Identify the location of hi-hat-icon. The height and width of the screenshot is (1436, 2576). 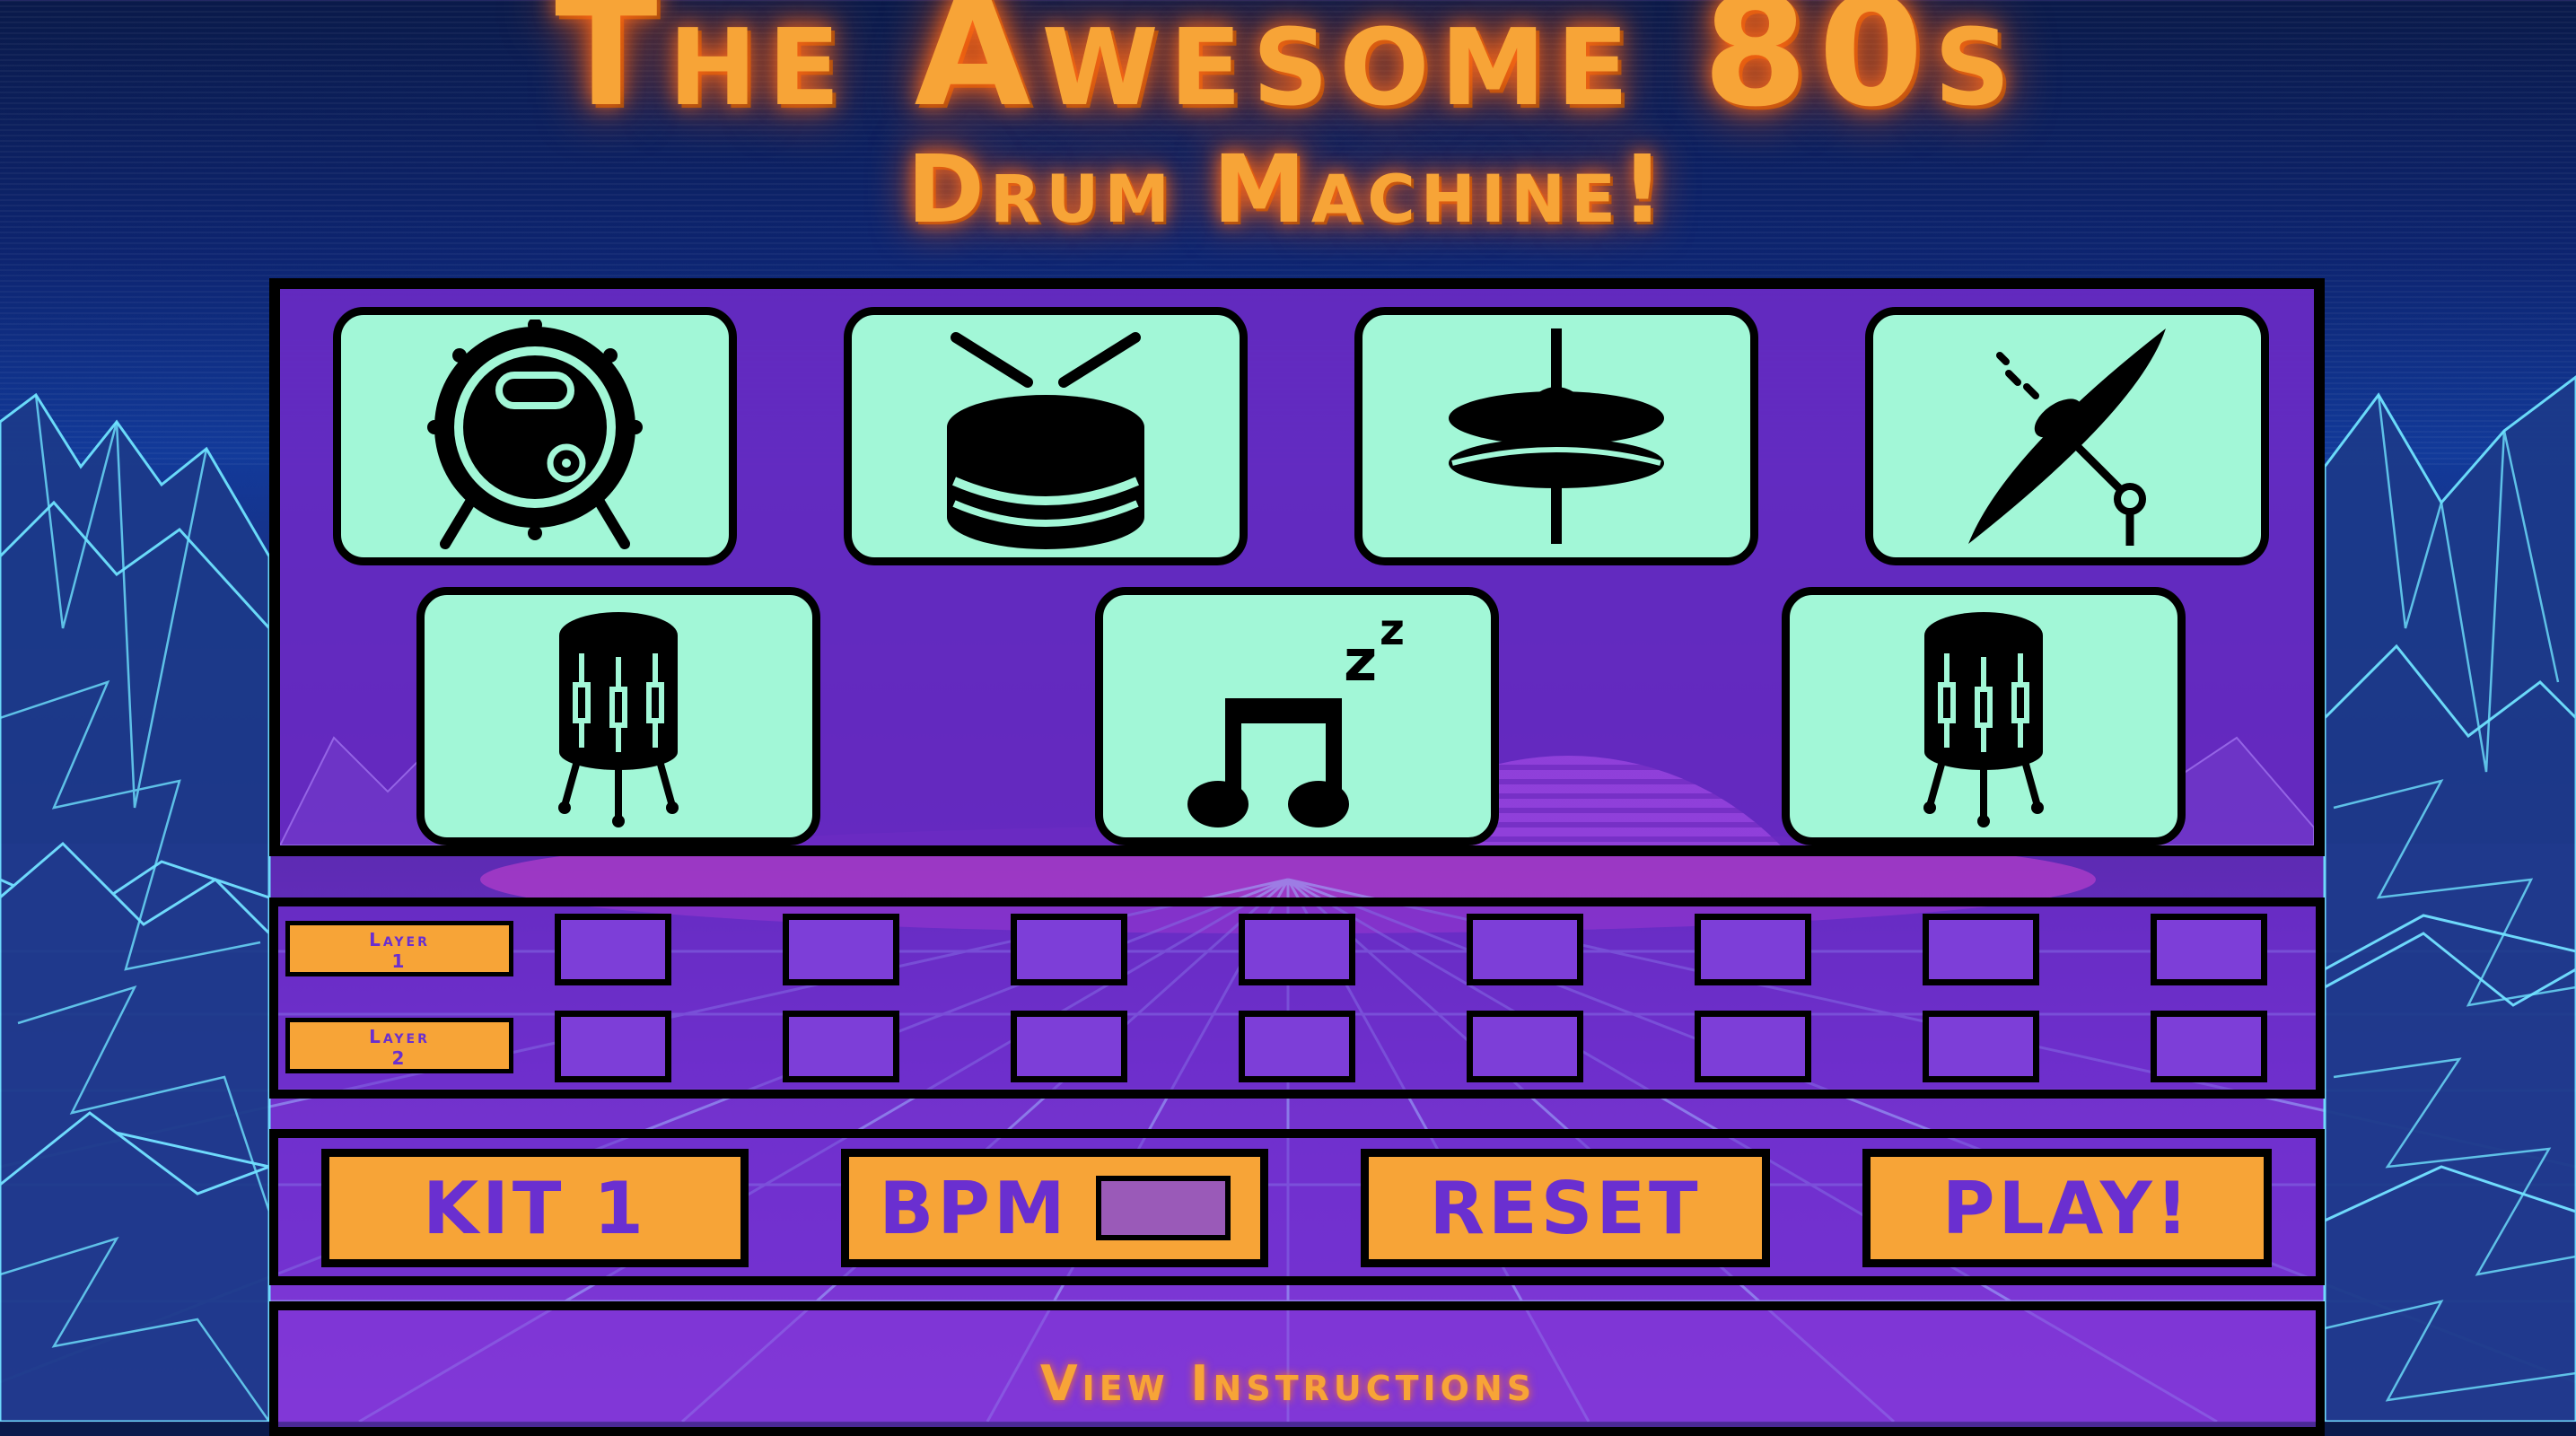
(1556, 436).